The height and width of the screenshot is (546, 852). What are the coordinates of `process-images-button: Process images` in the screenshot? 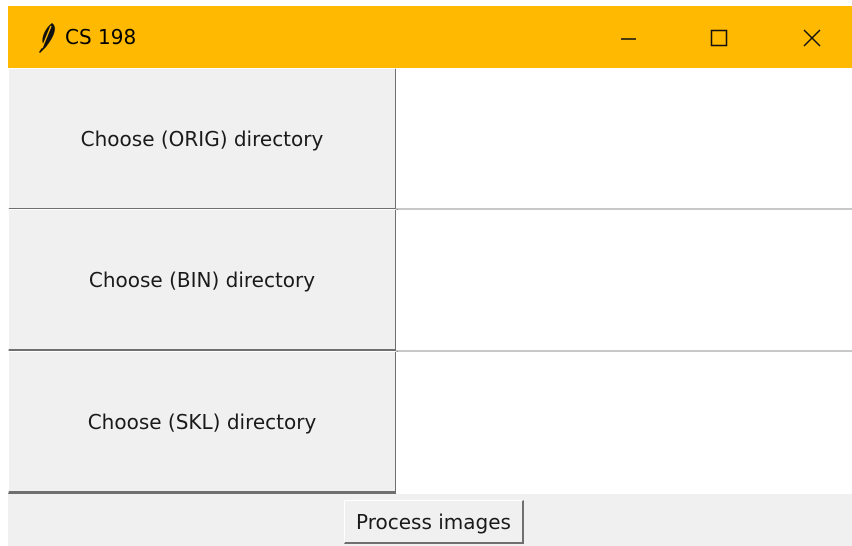 It's located at (434, 522).